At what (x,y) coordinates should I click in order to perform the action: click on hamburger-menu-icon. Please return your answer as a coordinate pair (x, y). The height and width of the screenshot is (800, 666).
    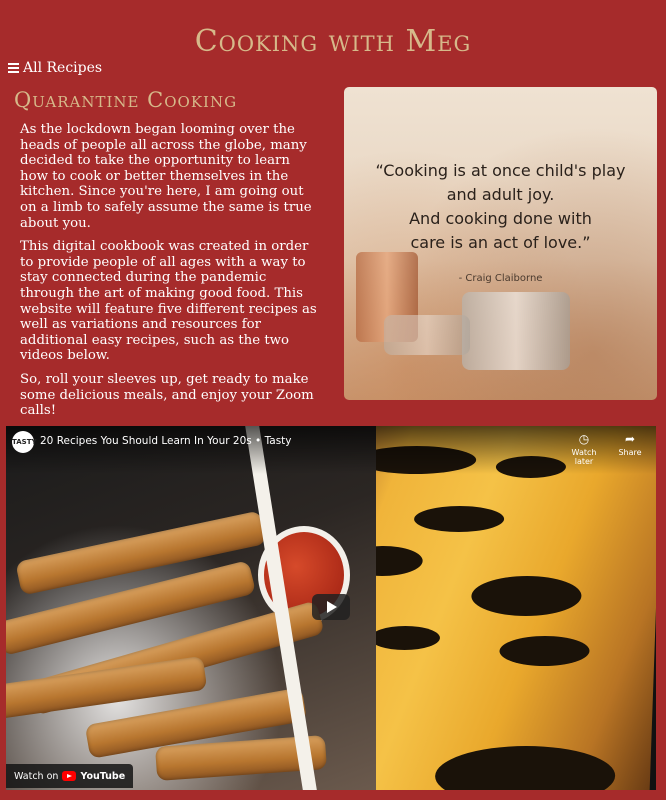
    Looking at the image, I should click on (13, 68).